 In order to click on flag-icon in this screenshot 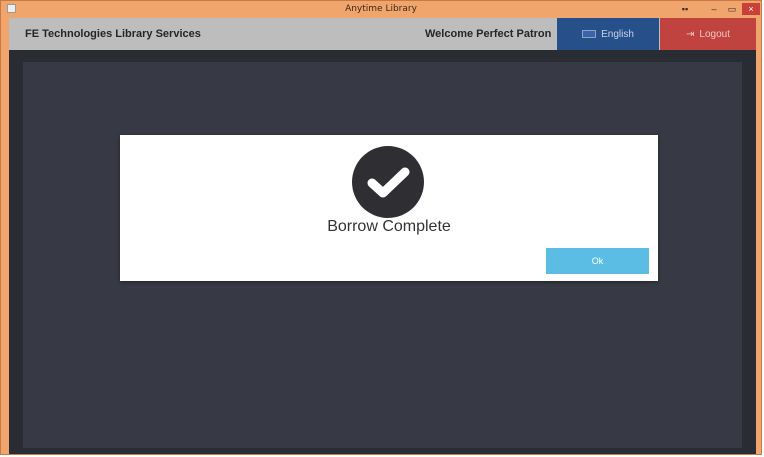, I will do `click(589, 34)`.